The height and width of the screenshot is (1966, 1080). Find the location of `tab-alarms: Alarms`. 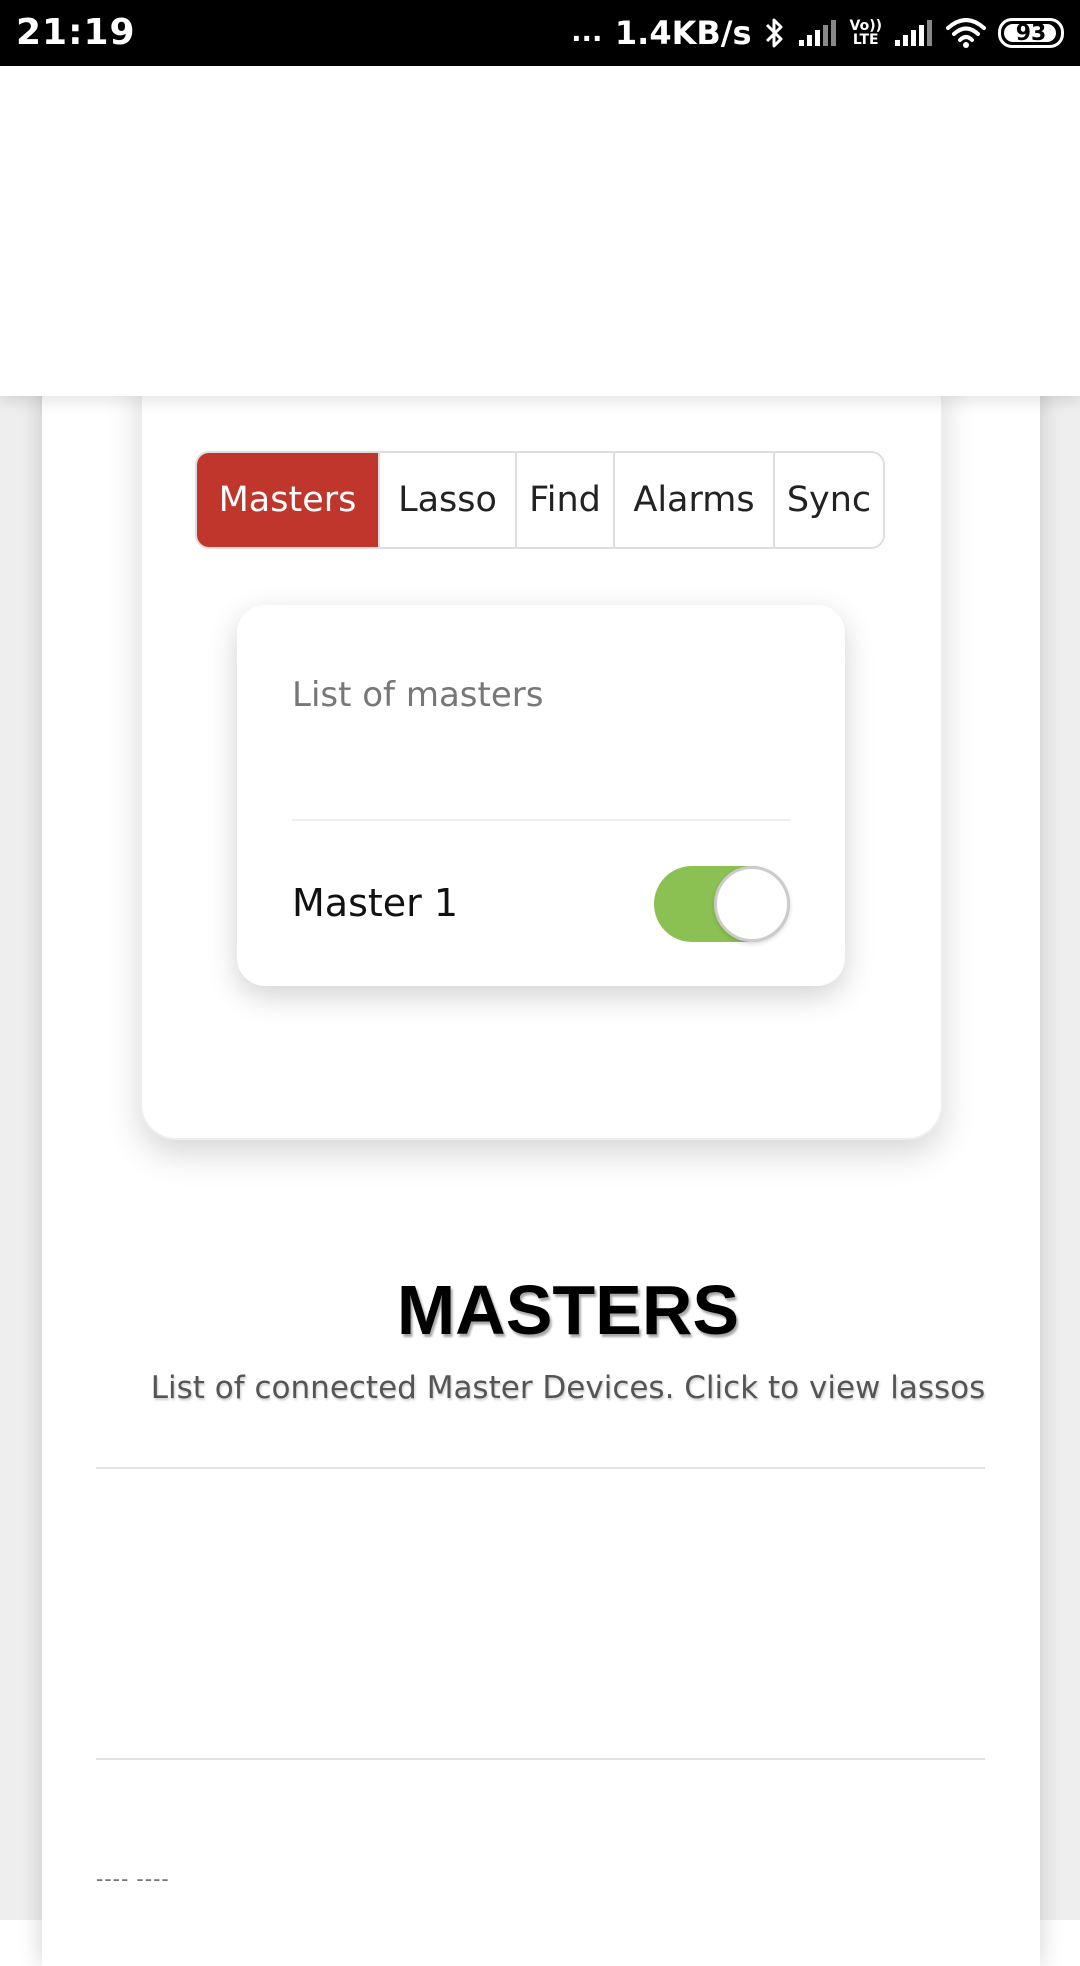

tab-alarms: Alarms is located at coordinates (695, 500).